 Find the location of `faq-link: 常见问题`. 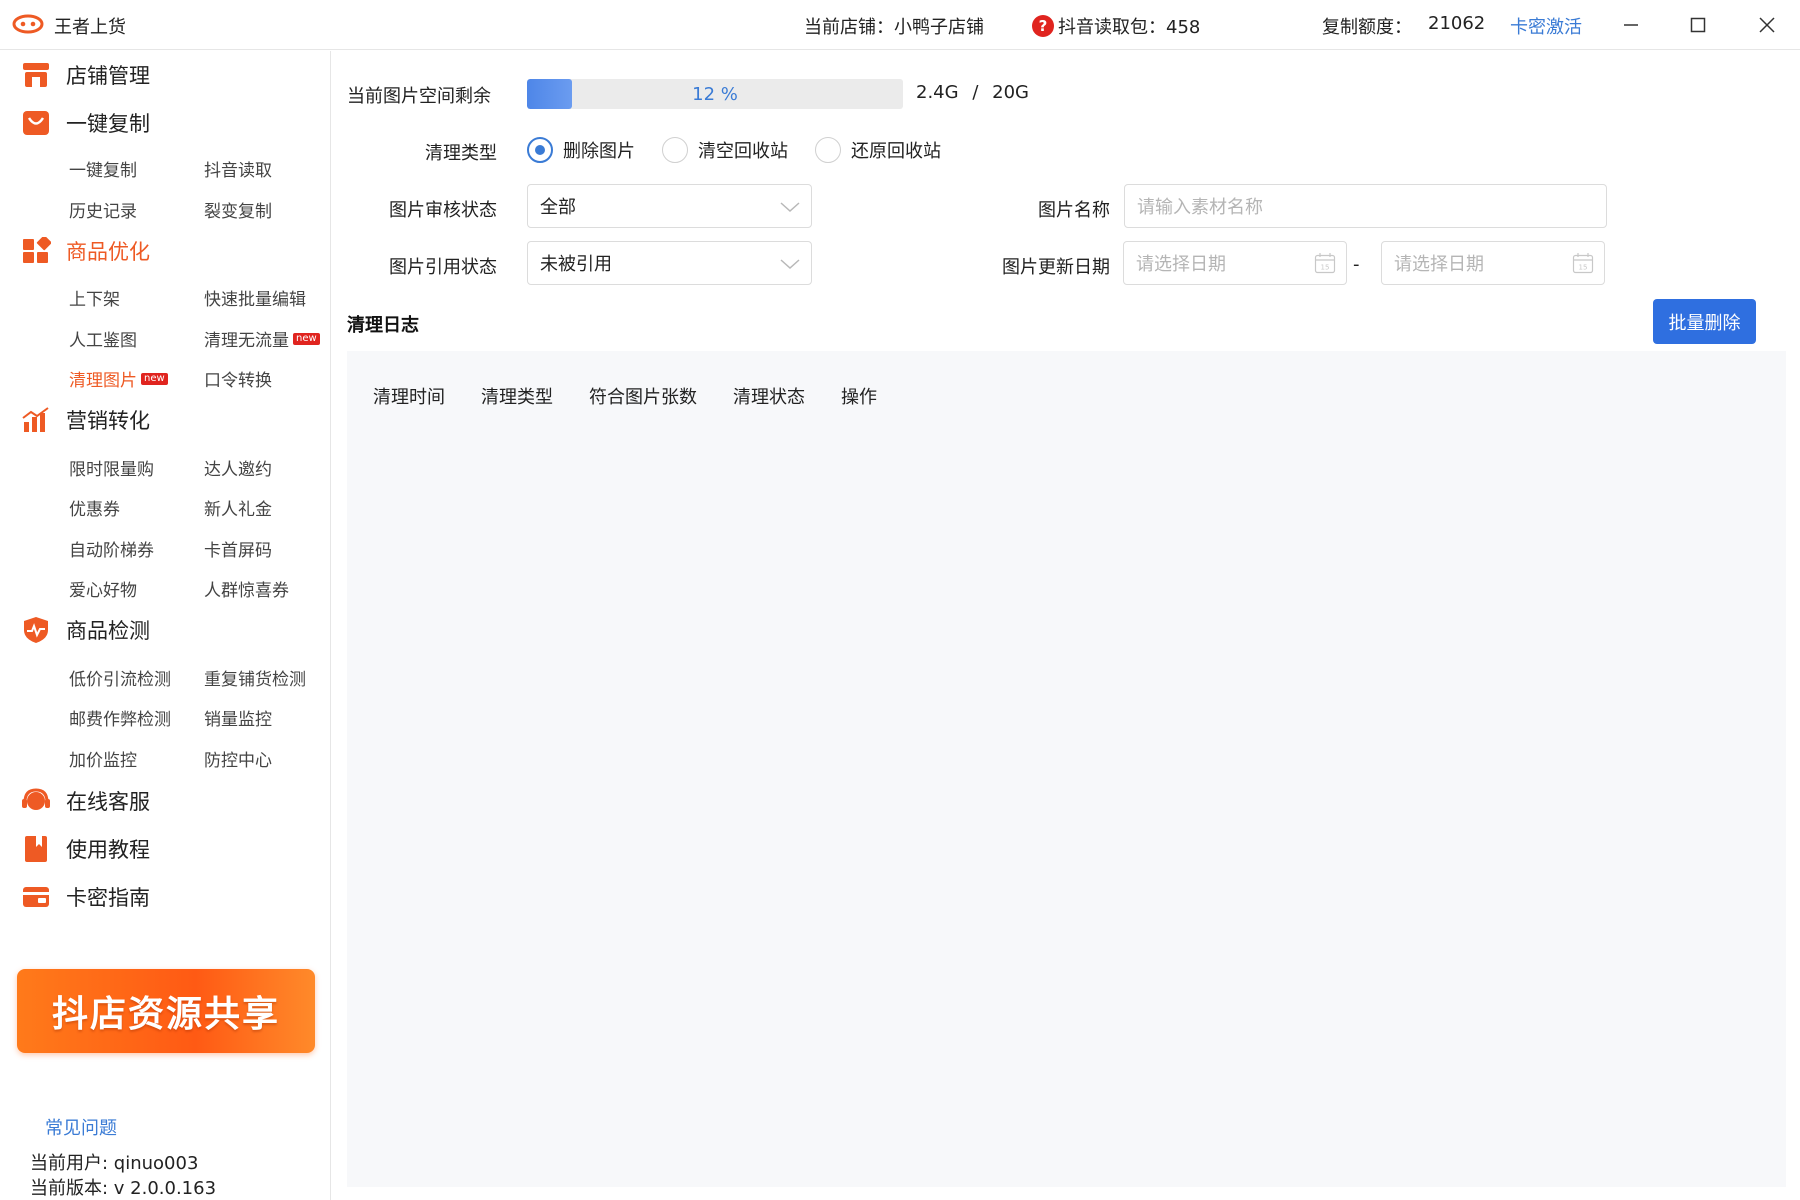

faq-link: 常见问题 is located at coordinates (81, 1127).